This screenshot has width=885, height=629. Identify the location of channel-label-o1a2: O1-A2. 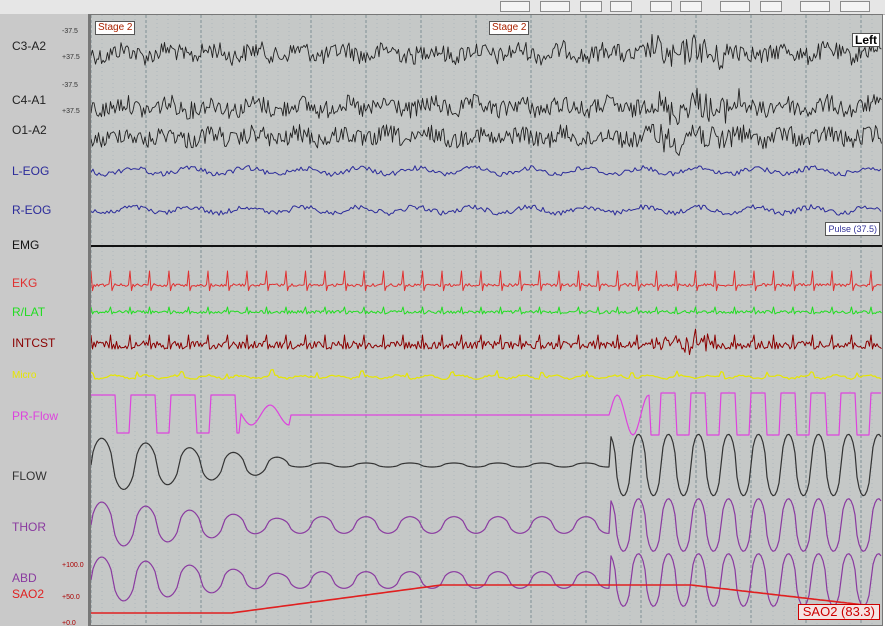
(29, 130).